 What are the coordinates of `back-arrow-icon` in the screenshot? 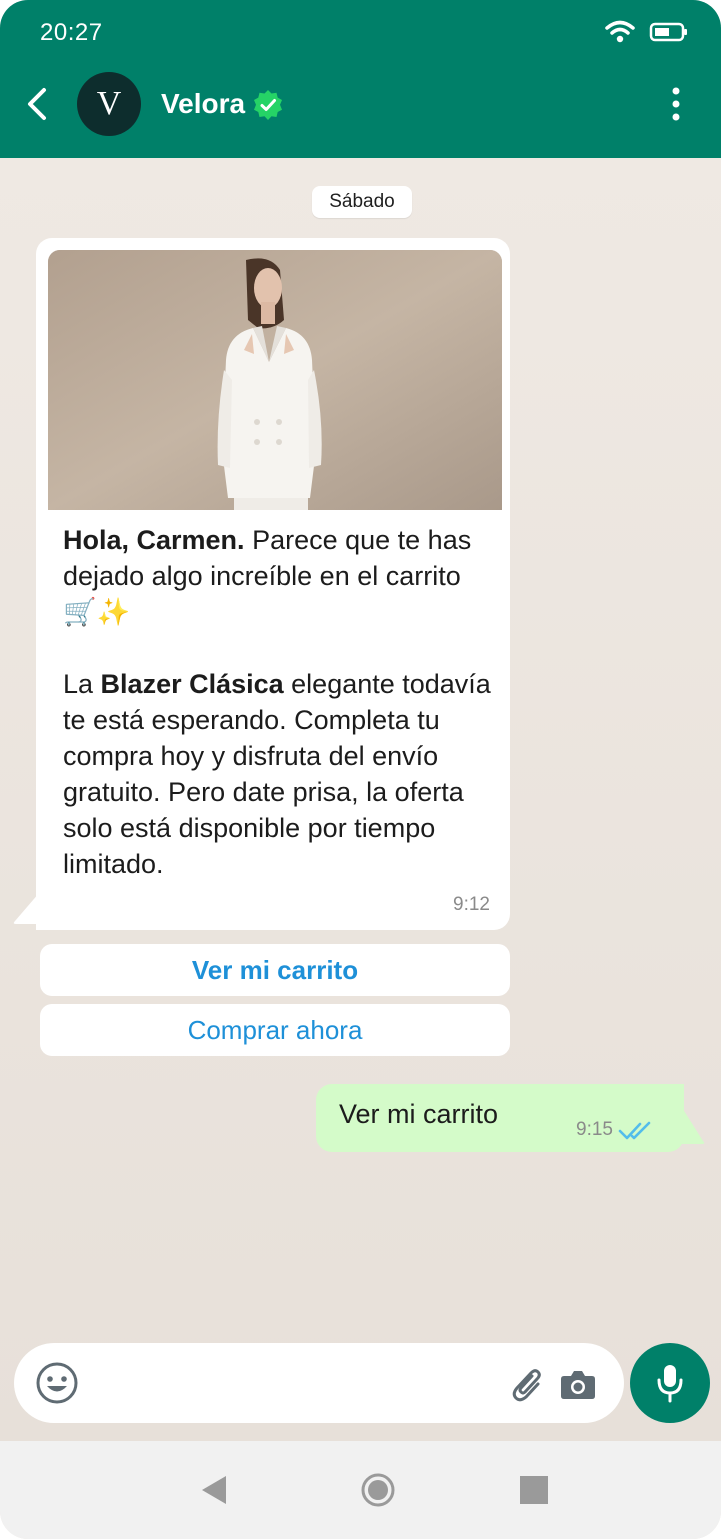 It's located at (37, 104).